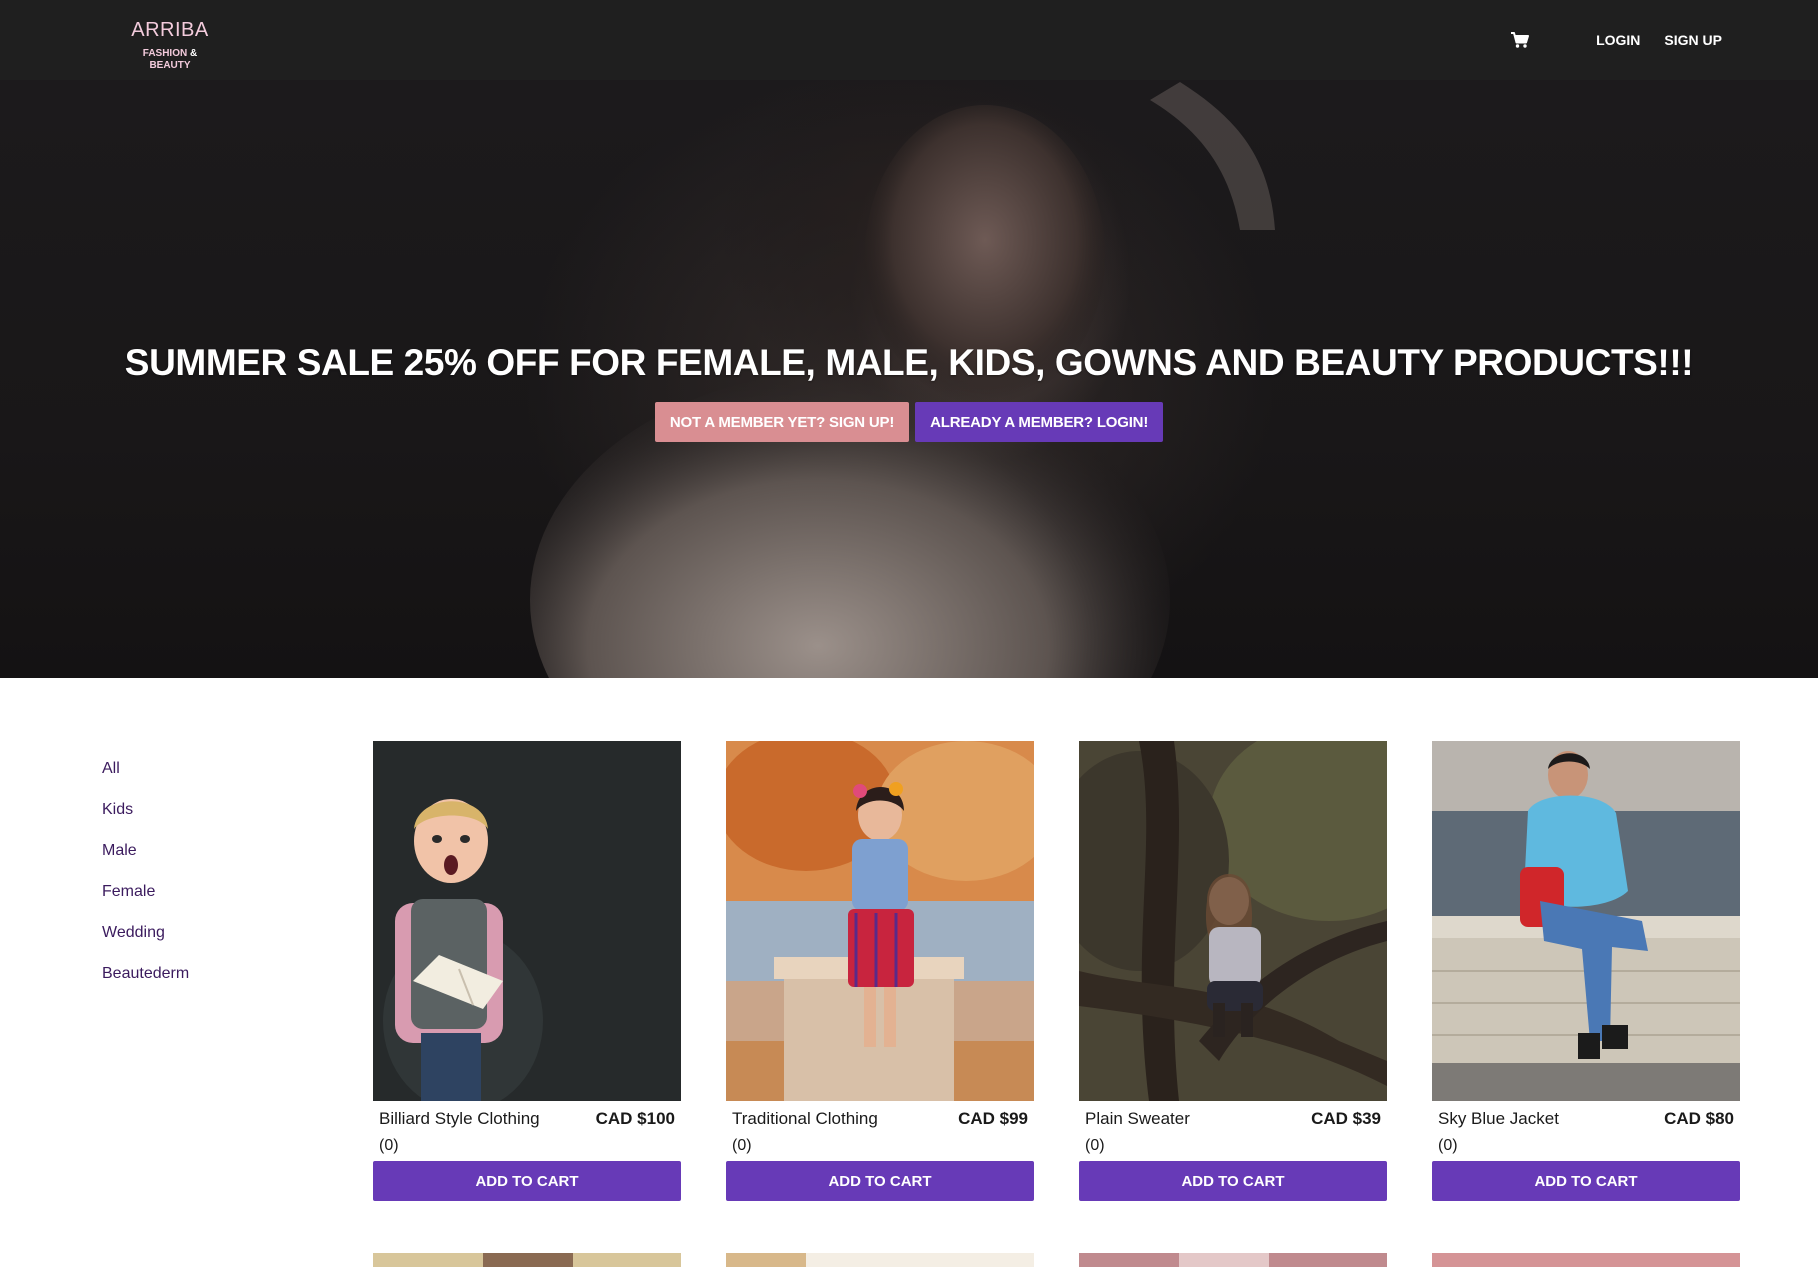  What do you see at coordinates (459, 1119) in the screenshot?
I see `product-name: Billiard Style Clothing` at bounding box center [459, 1119].